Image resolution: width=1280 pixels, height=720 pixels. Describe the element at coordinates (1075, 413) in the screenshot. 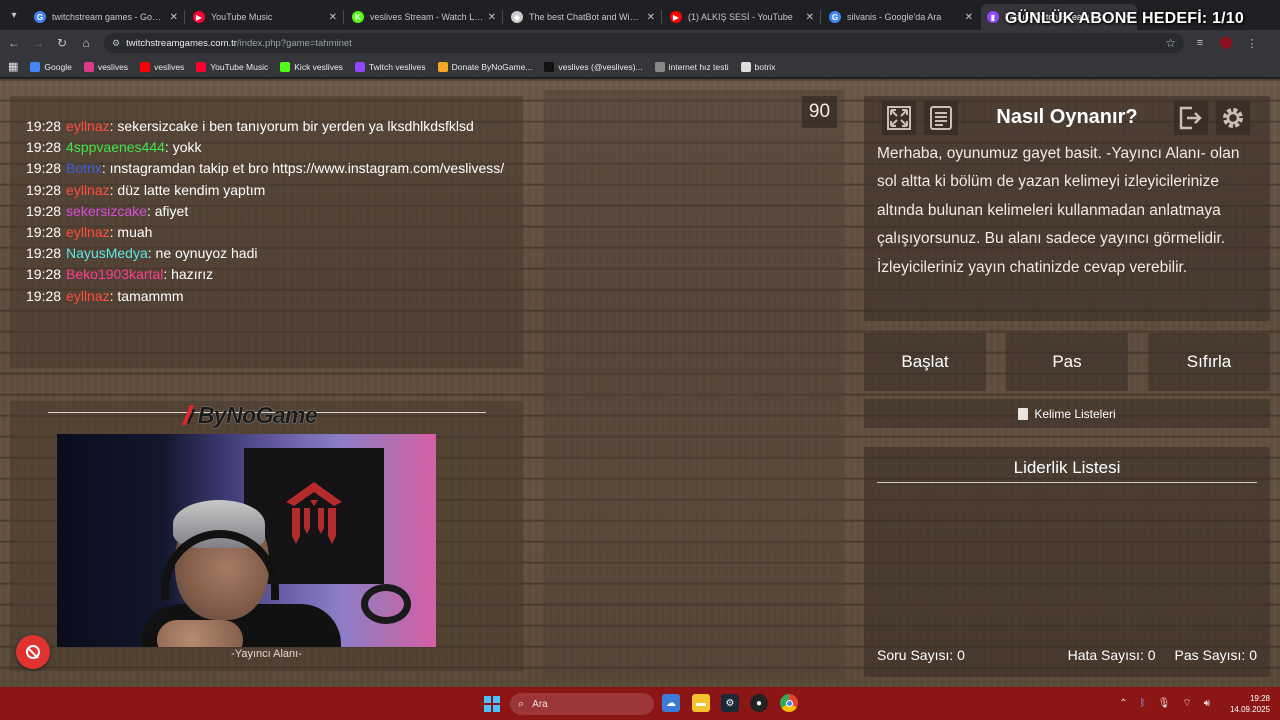

I see `word-lists-label: Kelime Listeleri` at that location.